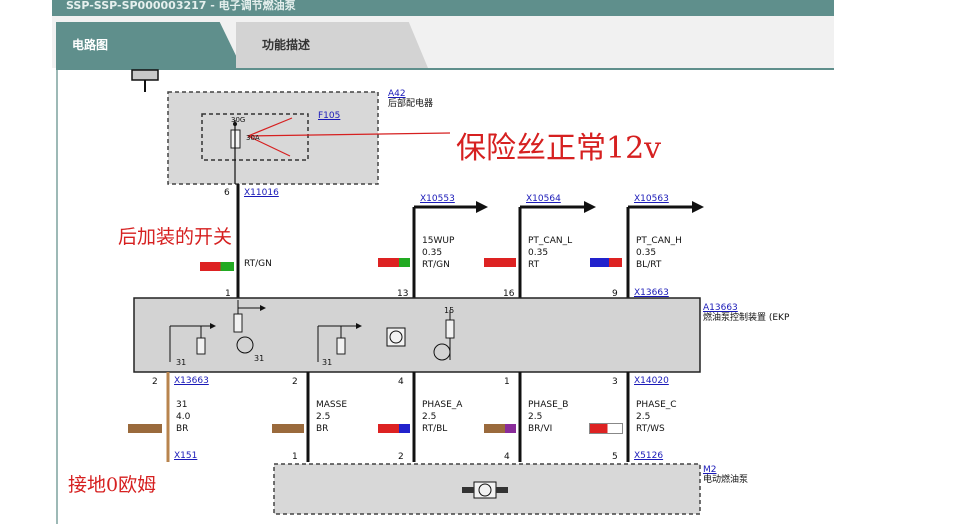 The image size is (962, 524). What do you see at coordinates (509, 294) in the screenshot?
I see `pin-16: 16` at bounding box center [509, 294].